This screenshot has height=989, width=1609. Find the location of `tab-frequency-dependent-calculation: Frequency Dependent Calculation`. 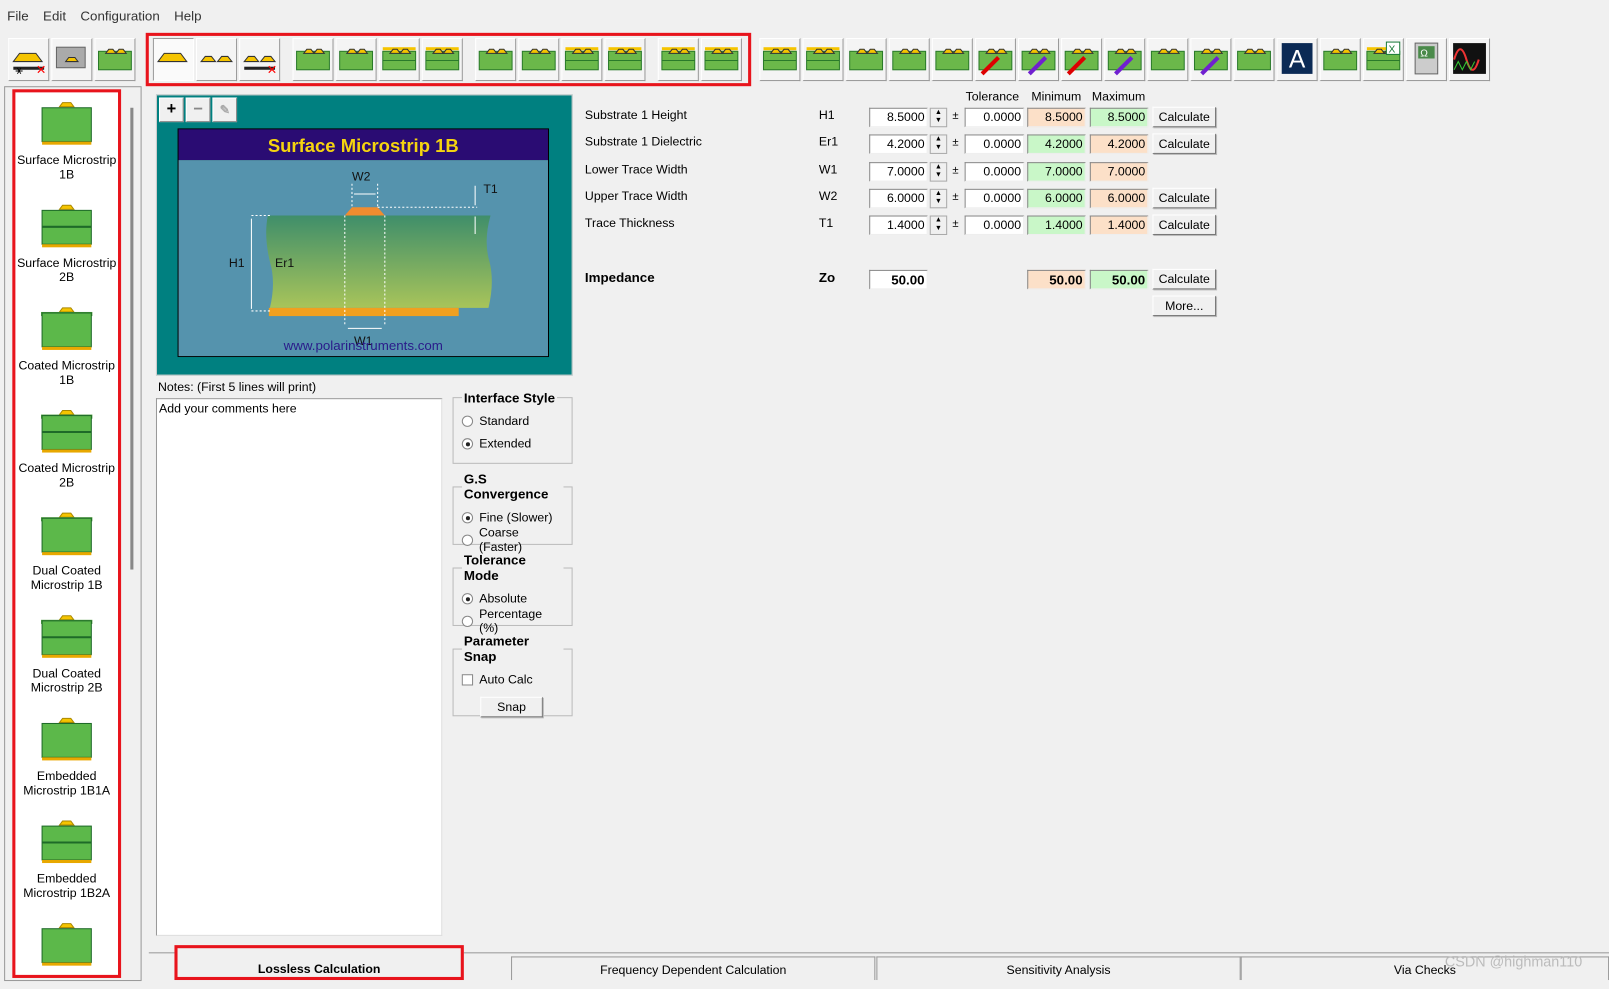

tab-frequency-dependent-calculation: Frequency Dependent Calculation is located at coordinates (693, 968).